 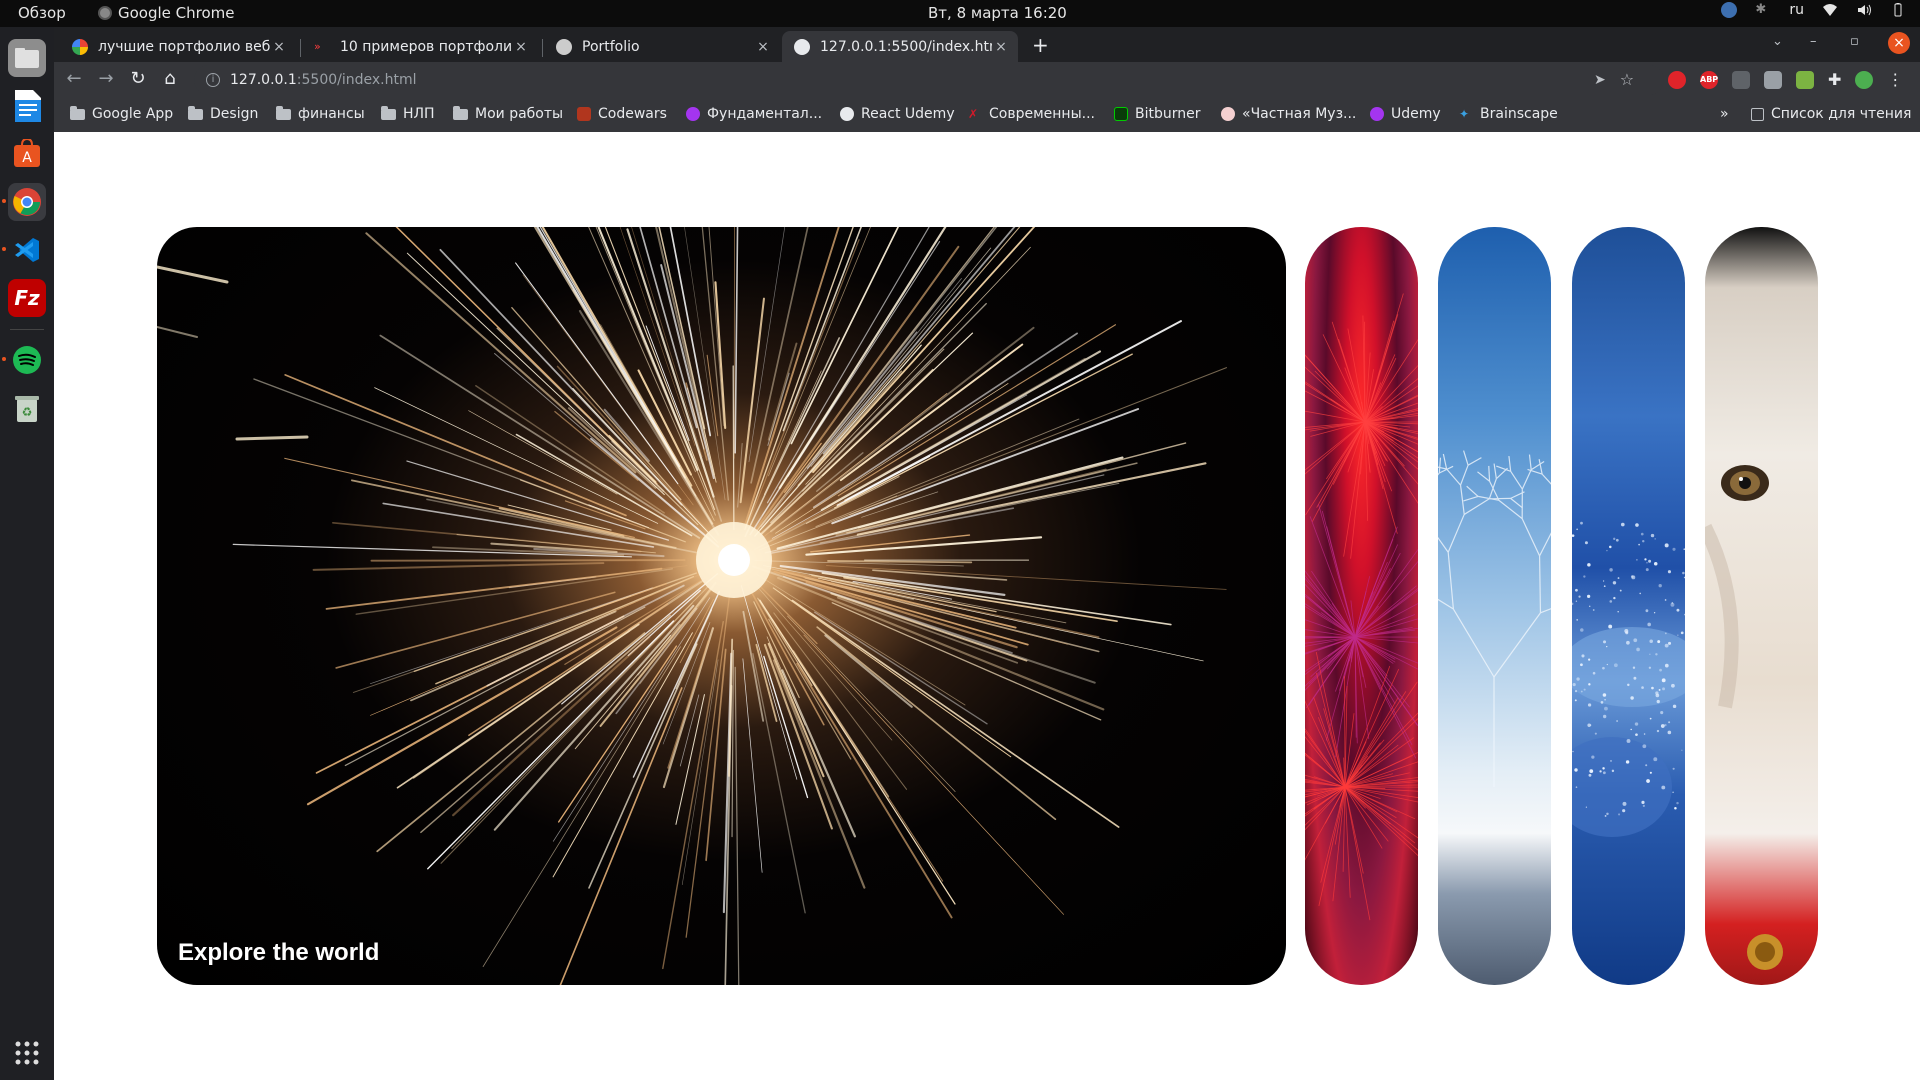 What do you see at coordinates (1627, 79) in the screenshot?
I see `bookmark-star-icon: ☆` at bounding box center [1627, 79].